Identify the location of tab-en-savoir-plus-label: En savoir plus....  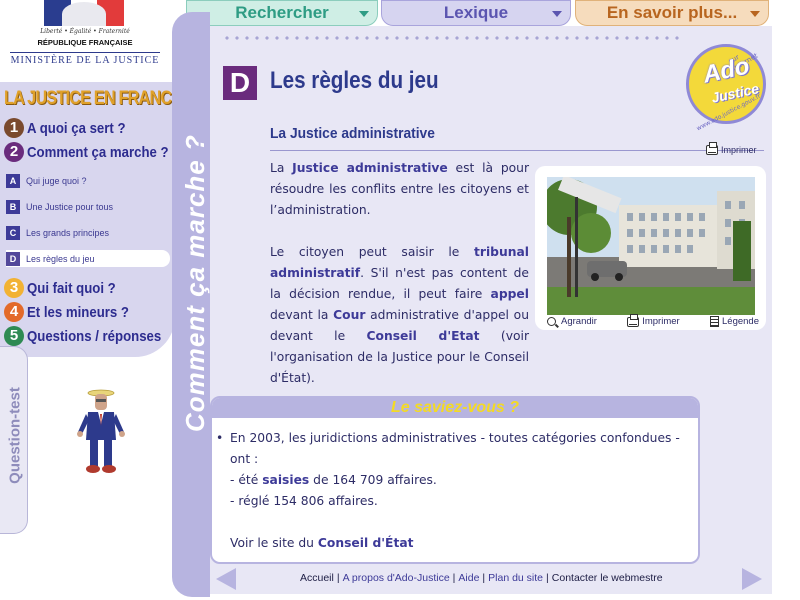
(672, 12).